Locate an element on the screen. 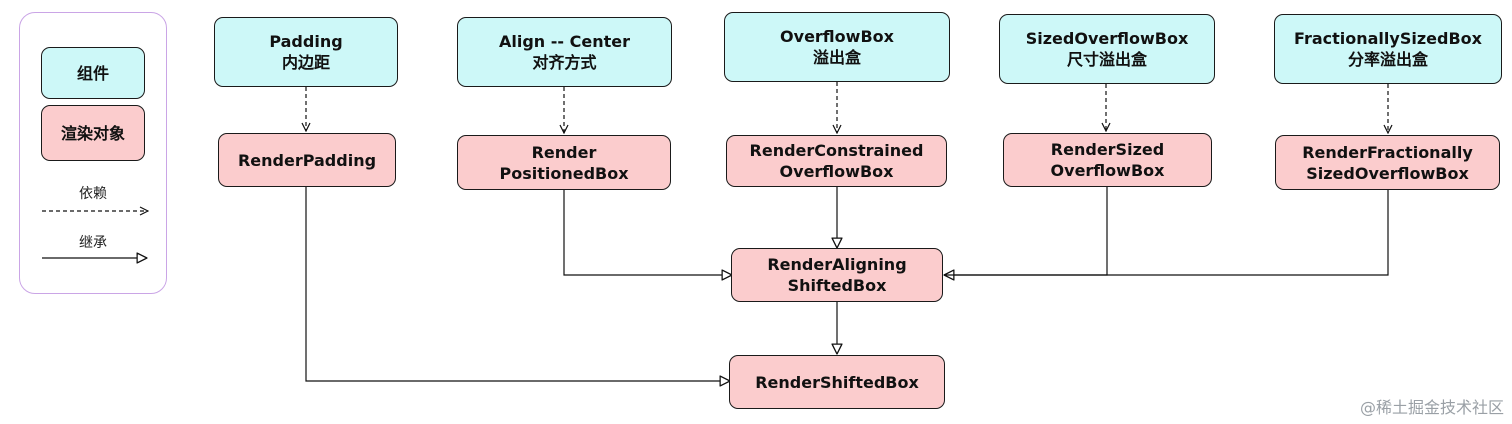 This screenshot has width=1512, height=424. widget-padding: Padding 内边距 is located at coordinates (306, 52).